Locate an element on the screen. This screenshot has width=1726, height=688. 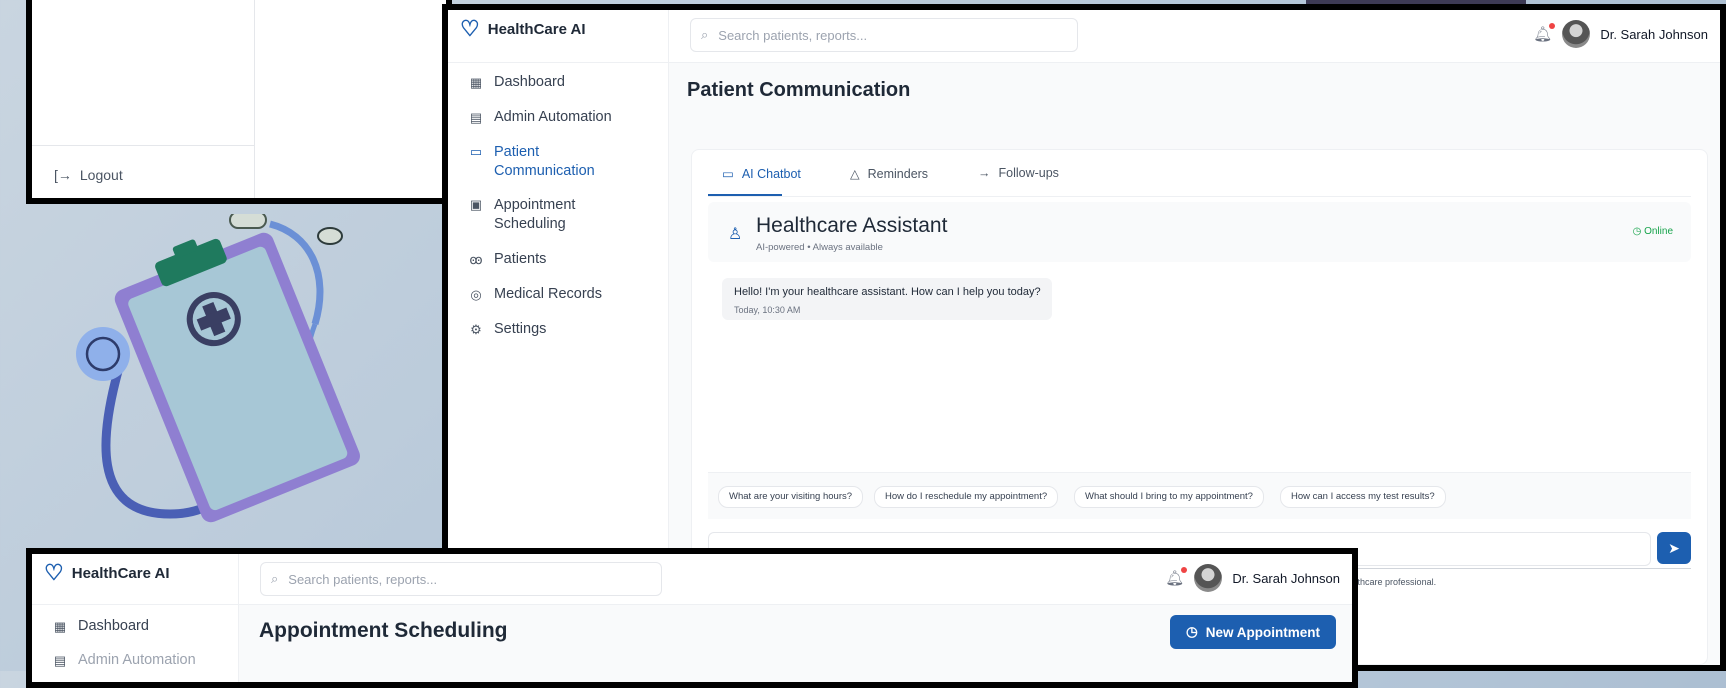
status-label: Online is located at coordinates (1658, 231).